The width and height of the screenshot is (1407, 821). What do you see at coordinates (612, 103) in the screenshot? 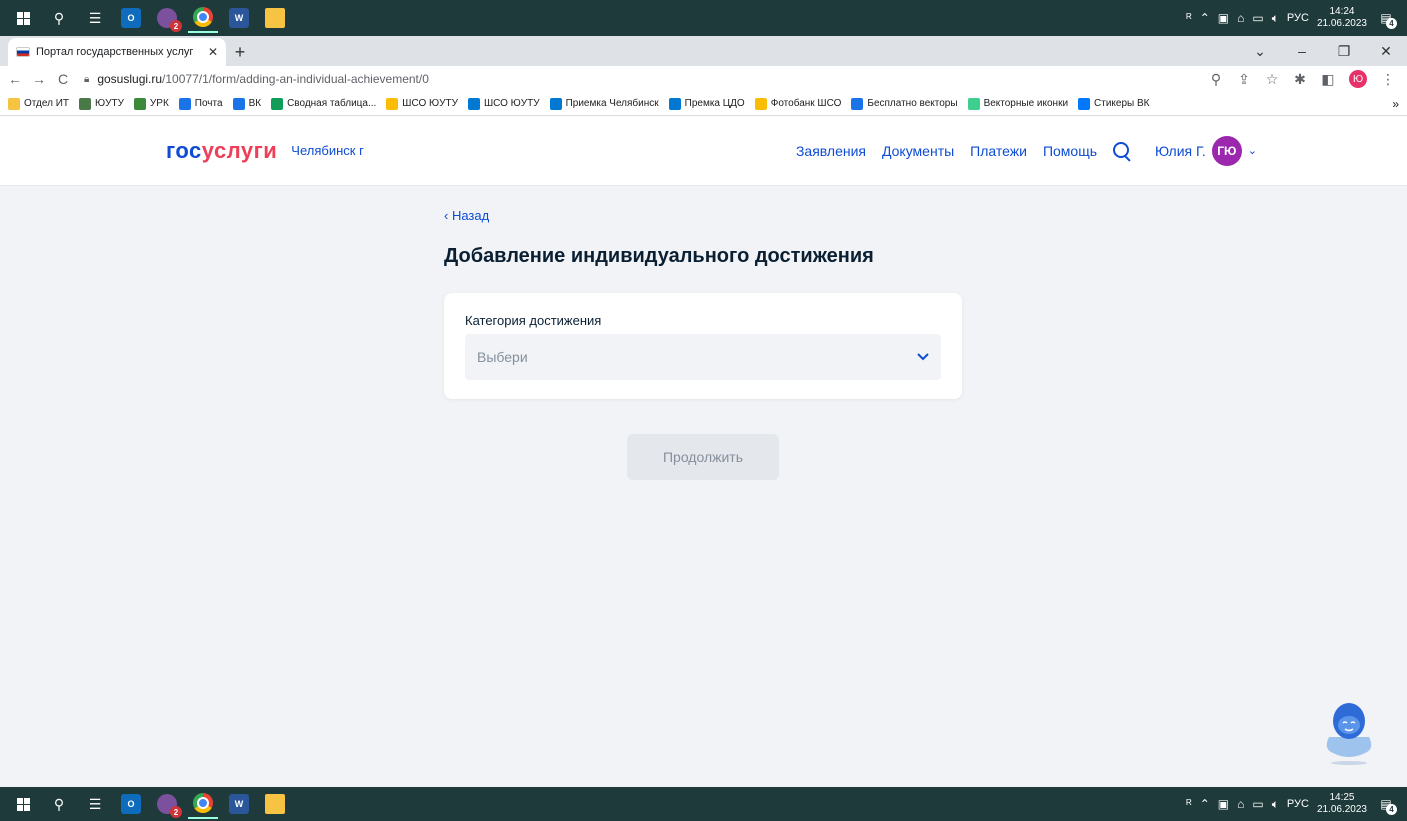
I see `bookmark-label: Приемка Челябинск` at bounding box center [612, 103].